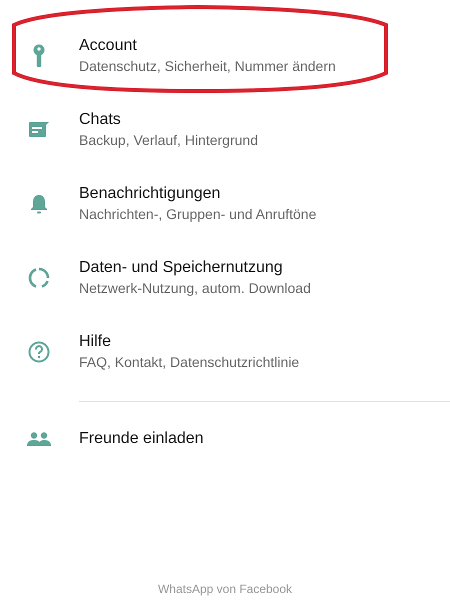 Image resolution: width=450 pixels, height=616 pixels. Describe the element at coordinates (95, 342) in the screenshot. I see `item-title: Hilfe` at that location.